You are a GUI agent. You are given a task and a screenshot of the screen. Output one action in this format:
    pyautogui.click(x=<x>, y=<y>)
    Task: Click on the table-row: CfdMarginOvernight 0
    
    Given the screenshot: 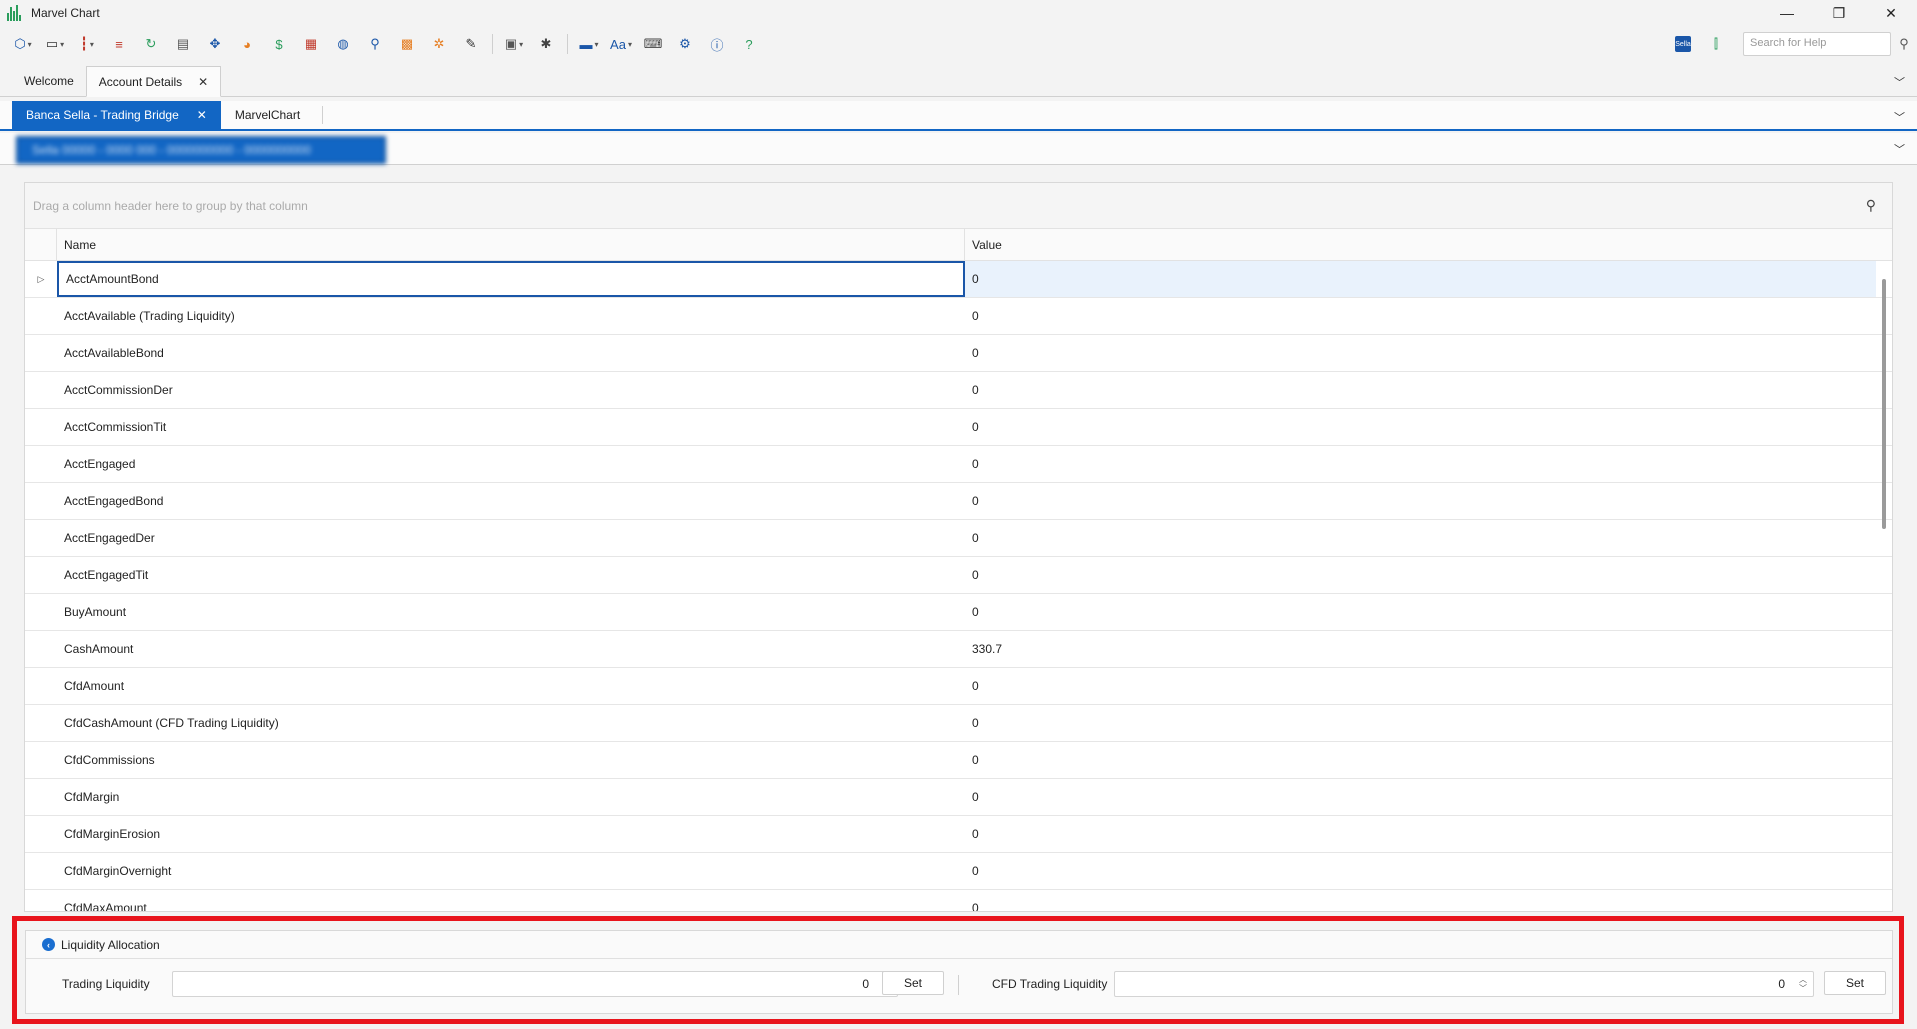 What is the action you would take?
    pyautogui.click(x=958, y=871)
    